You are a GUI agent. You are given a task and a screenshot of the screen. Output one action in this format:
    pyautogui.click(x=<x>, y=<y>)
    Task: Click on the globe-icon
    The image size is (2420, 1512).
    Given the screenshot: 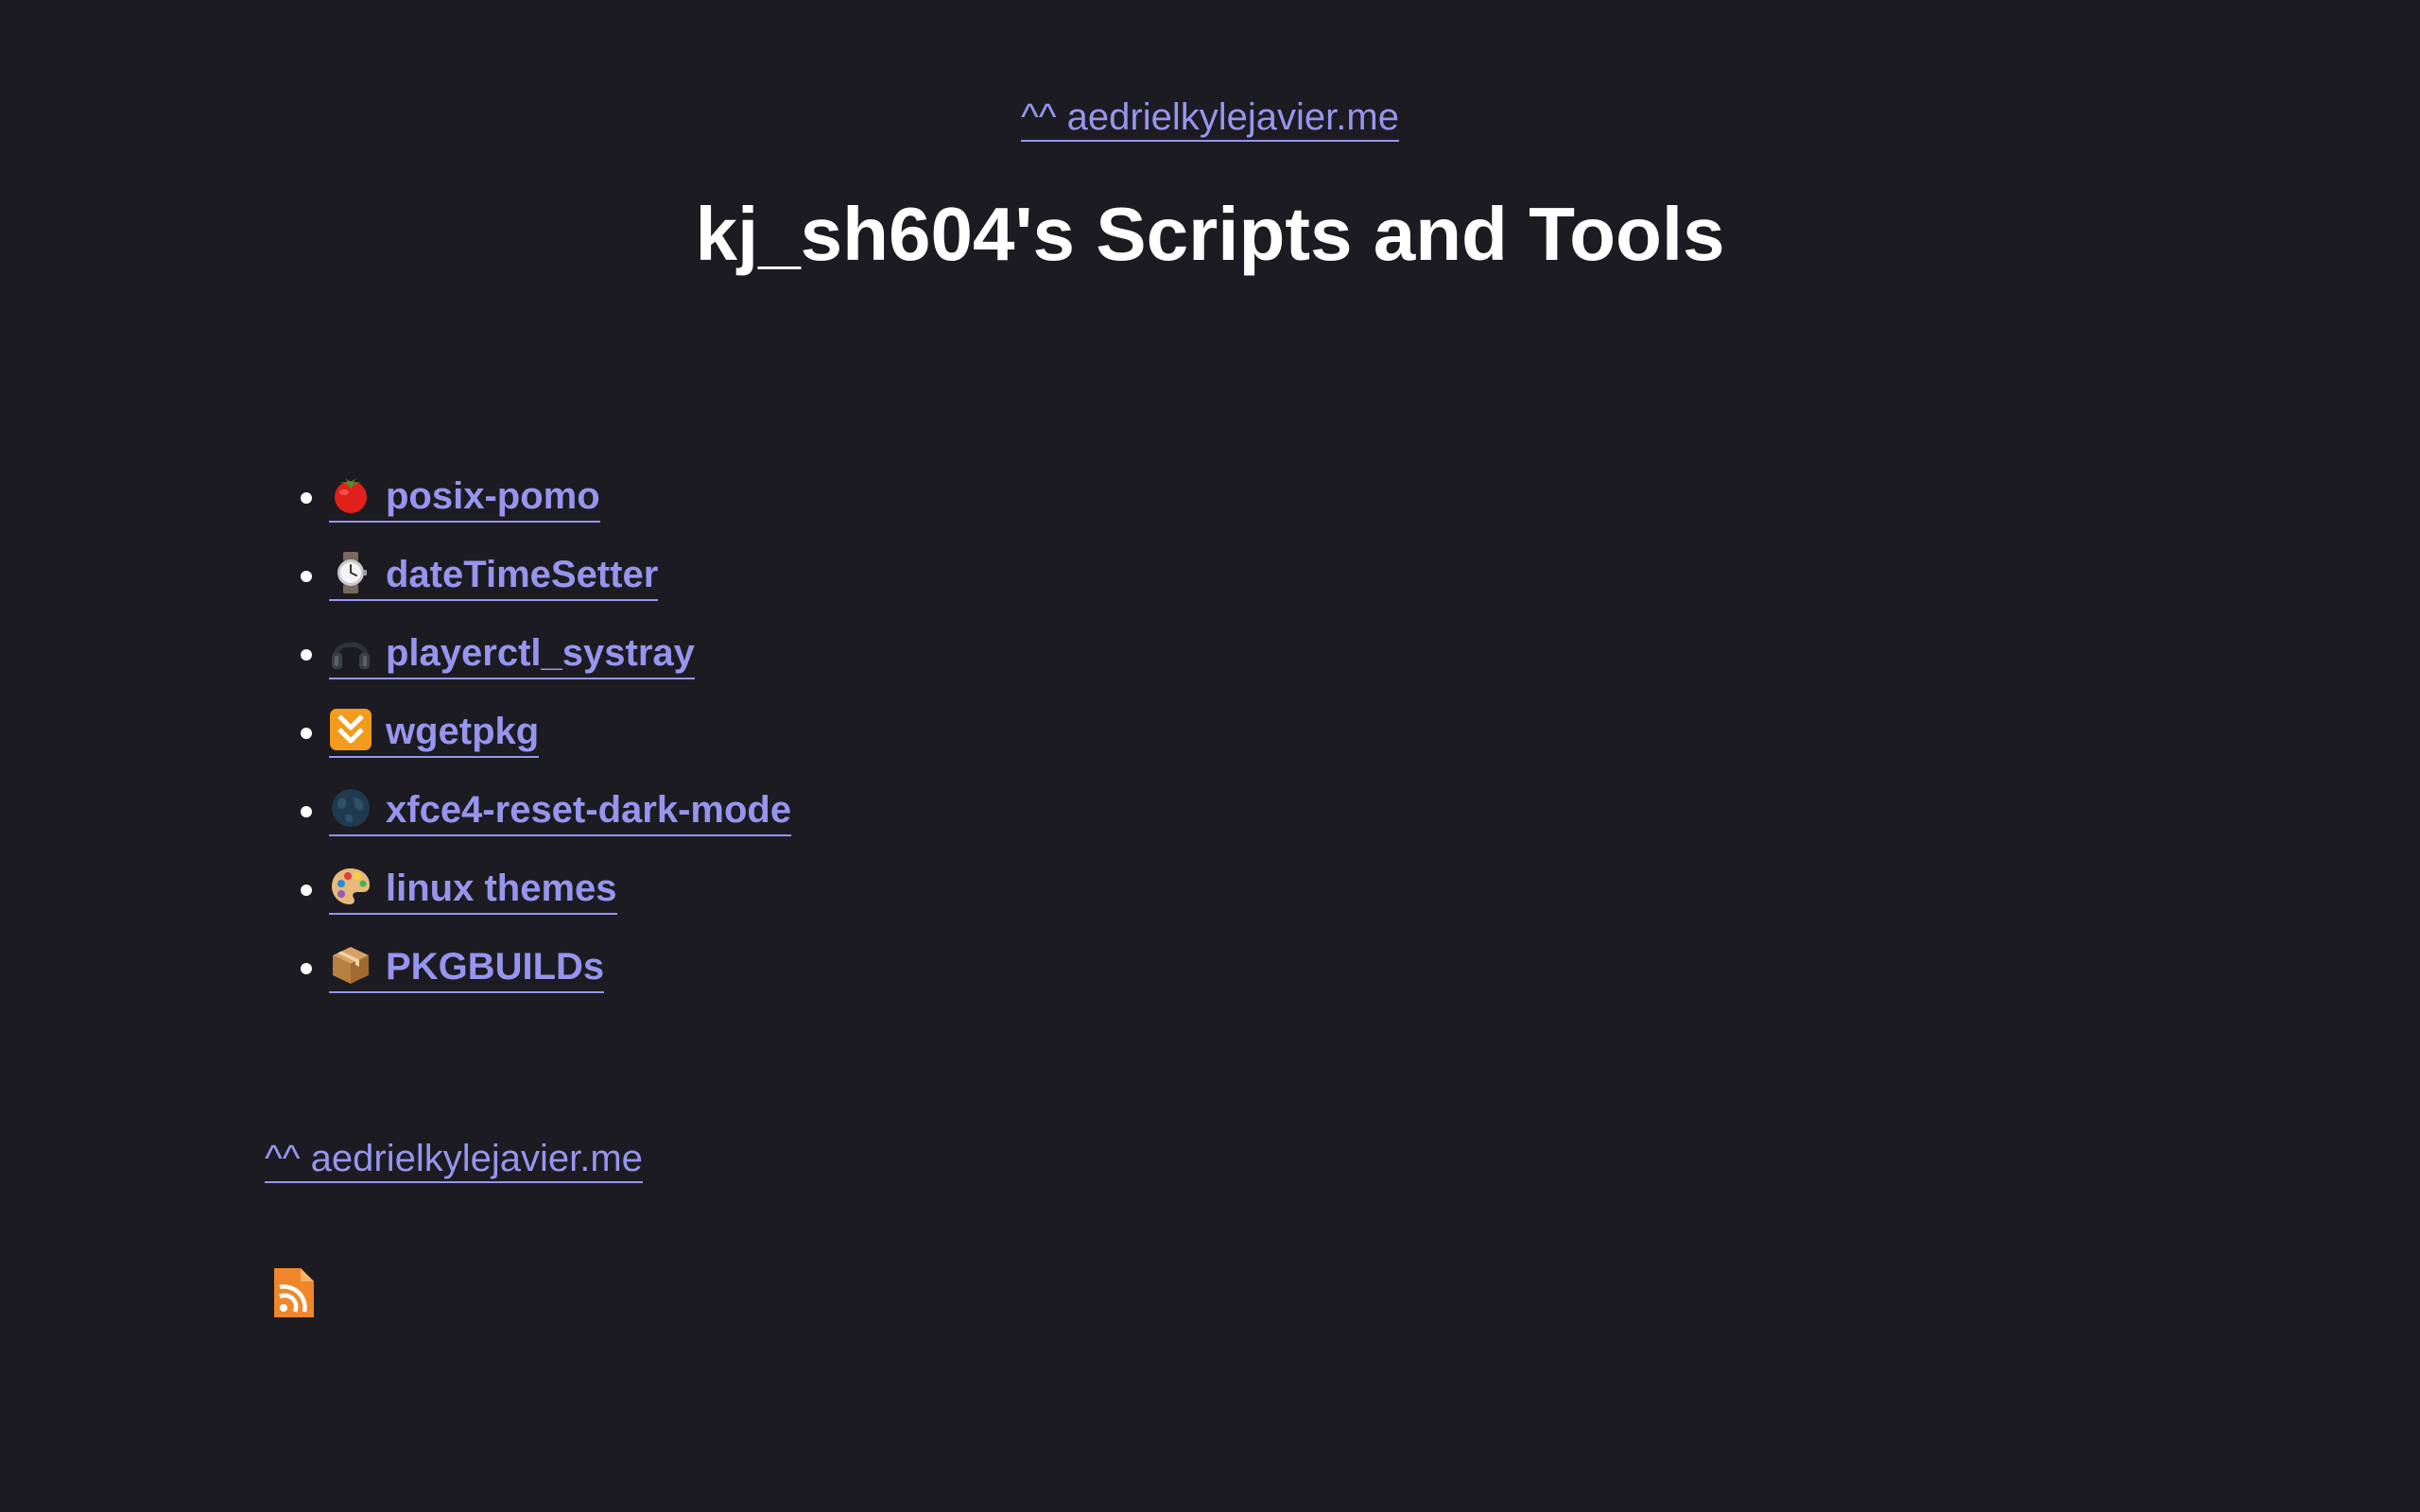 What is the action you would take?
    pyautogui.click(x=351, y=808)
    